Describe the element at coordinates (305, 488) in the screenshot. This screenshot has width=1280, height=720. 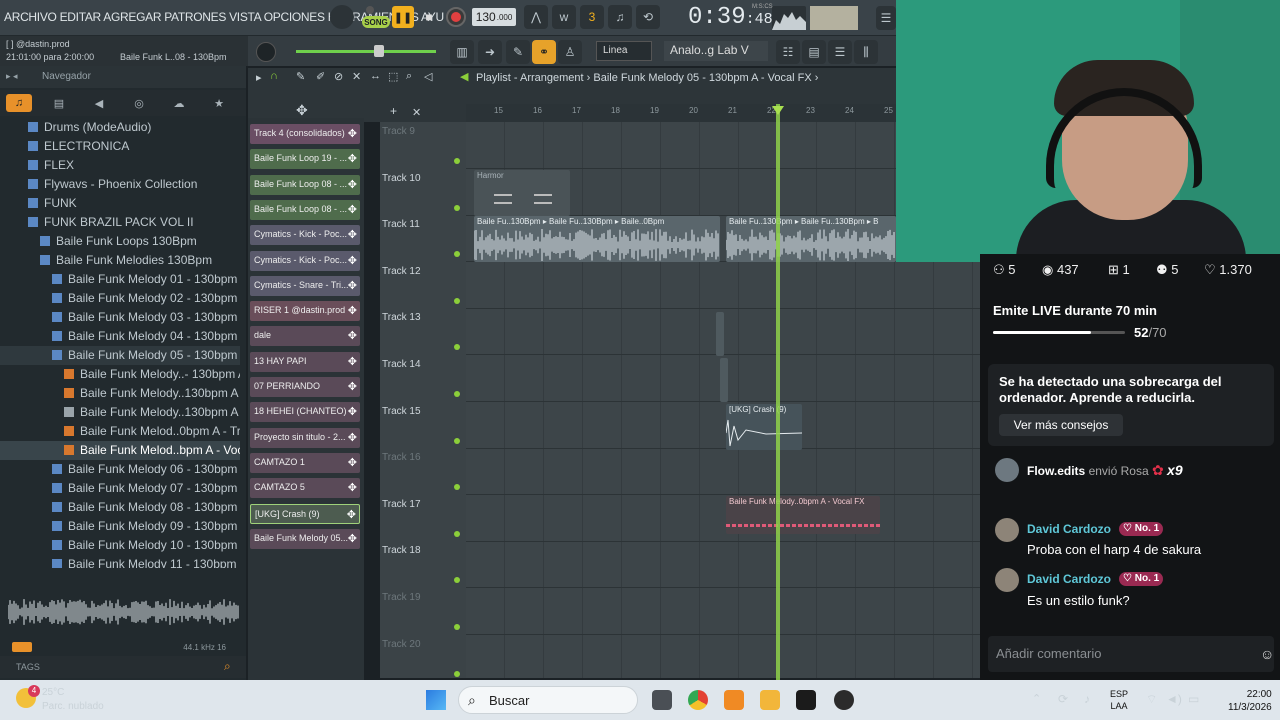
I see `pattern-item: CAMTAZO 5 ✥` at that location.